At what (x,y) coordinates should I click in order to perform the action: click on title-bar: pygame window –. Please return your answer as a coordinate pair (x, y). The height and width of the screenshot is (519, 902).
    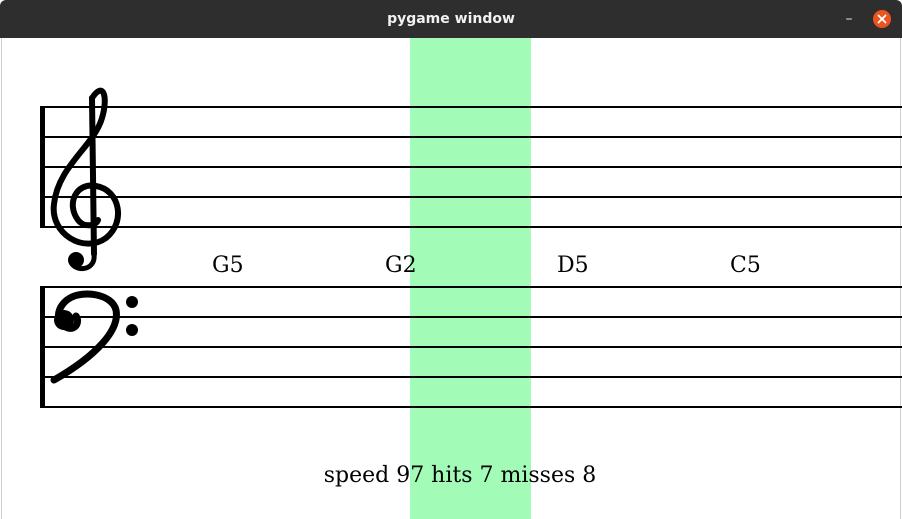
    Looking at the image, I should click on (451, 19).